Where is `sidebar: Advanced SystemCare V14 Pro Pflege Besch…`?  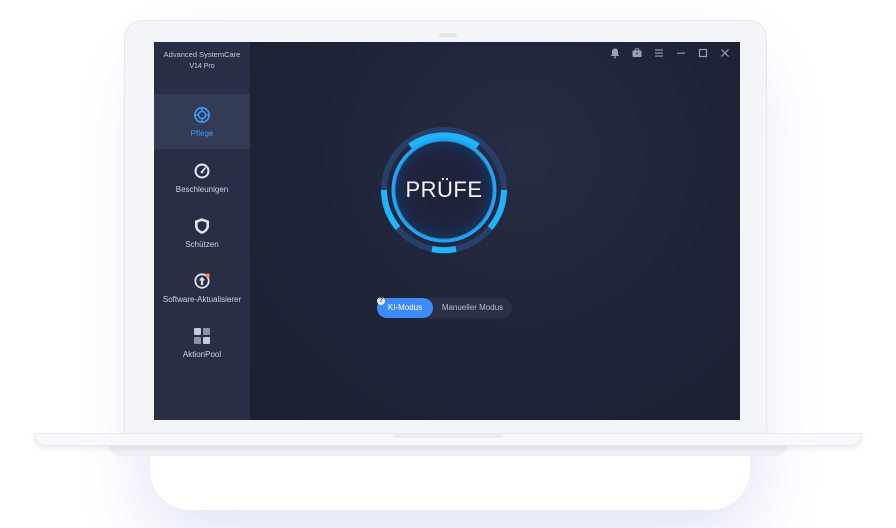
sidebar: Advanced SystemCare V14 Pro Pflege Besch… is located at coordinates (202, 231).